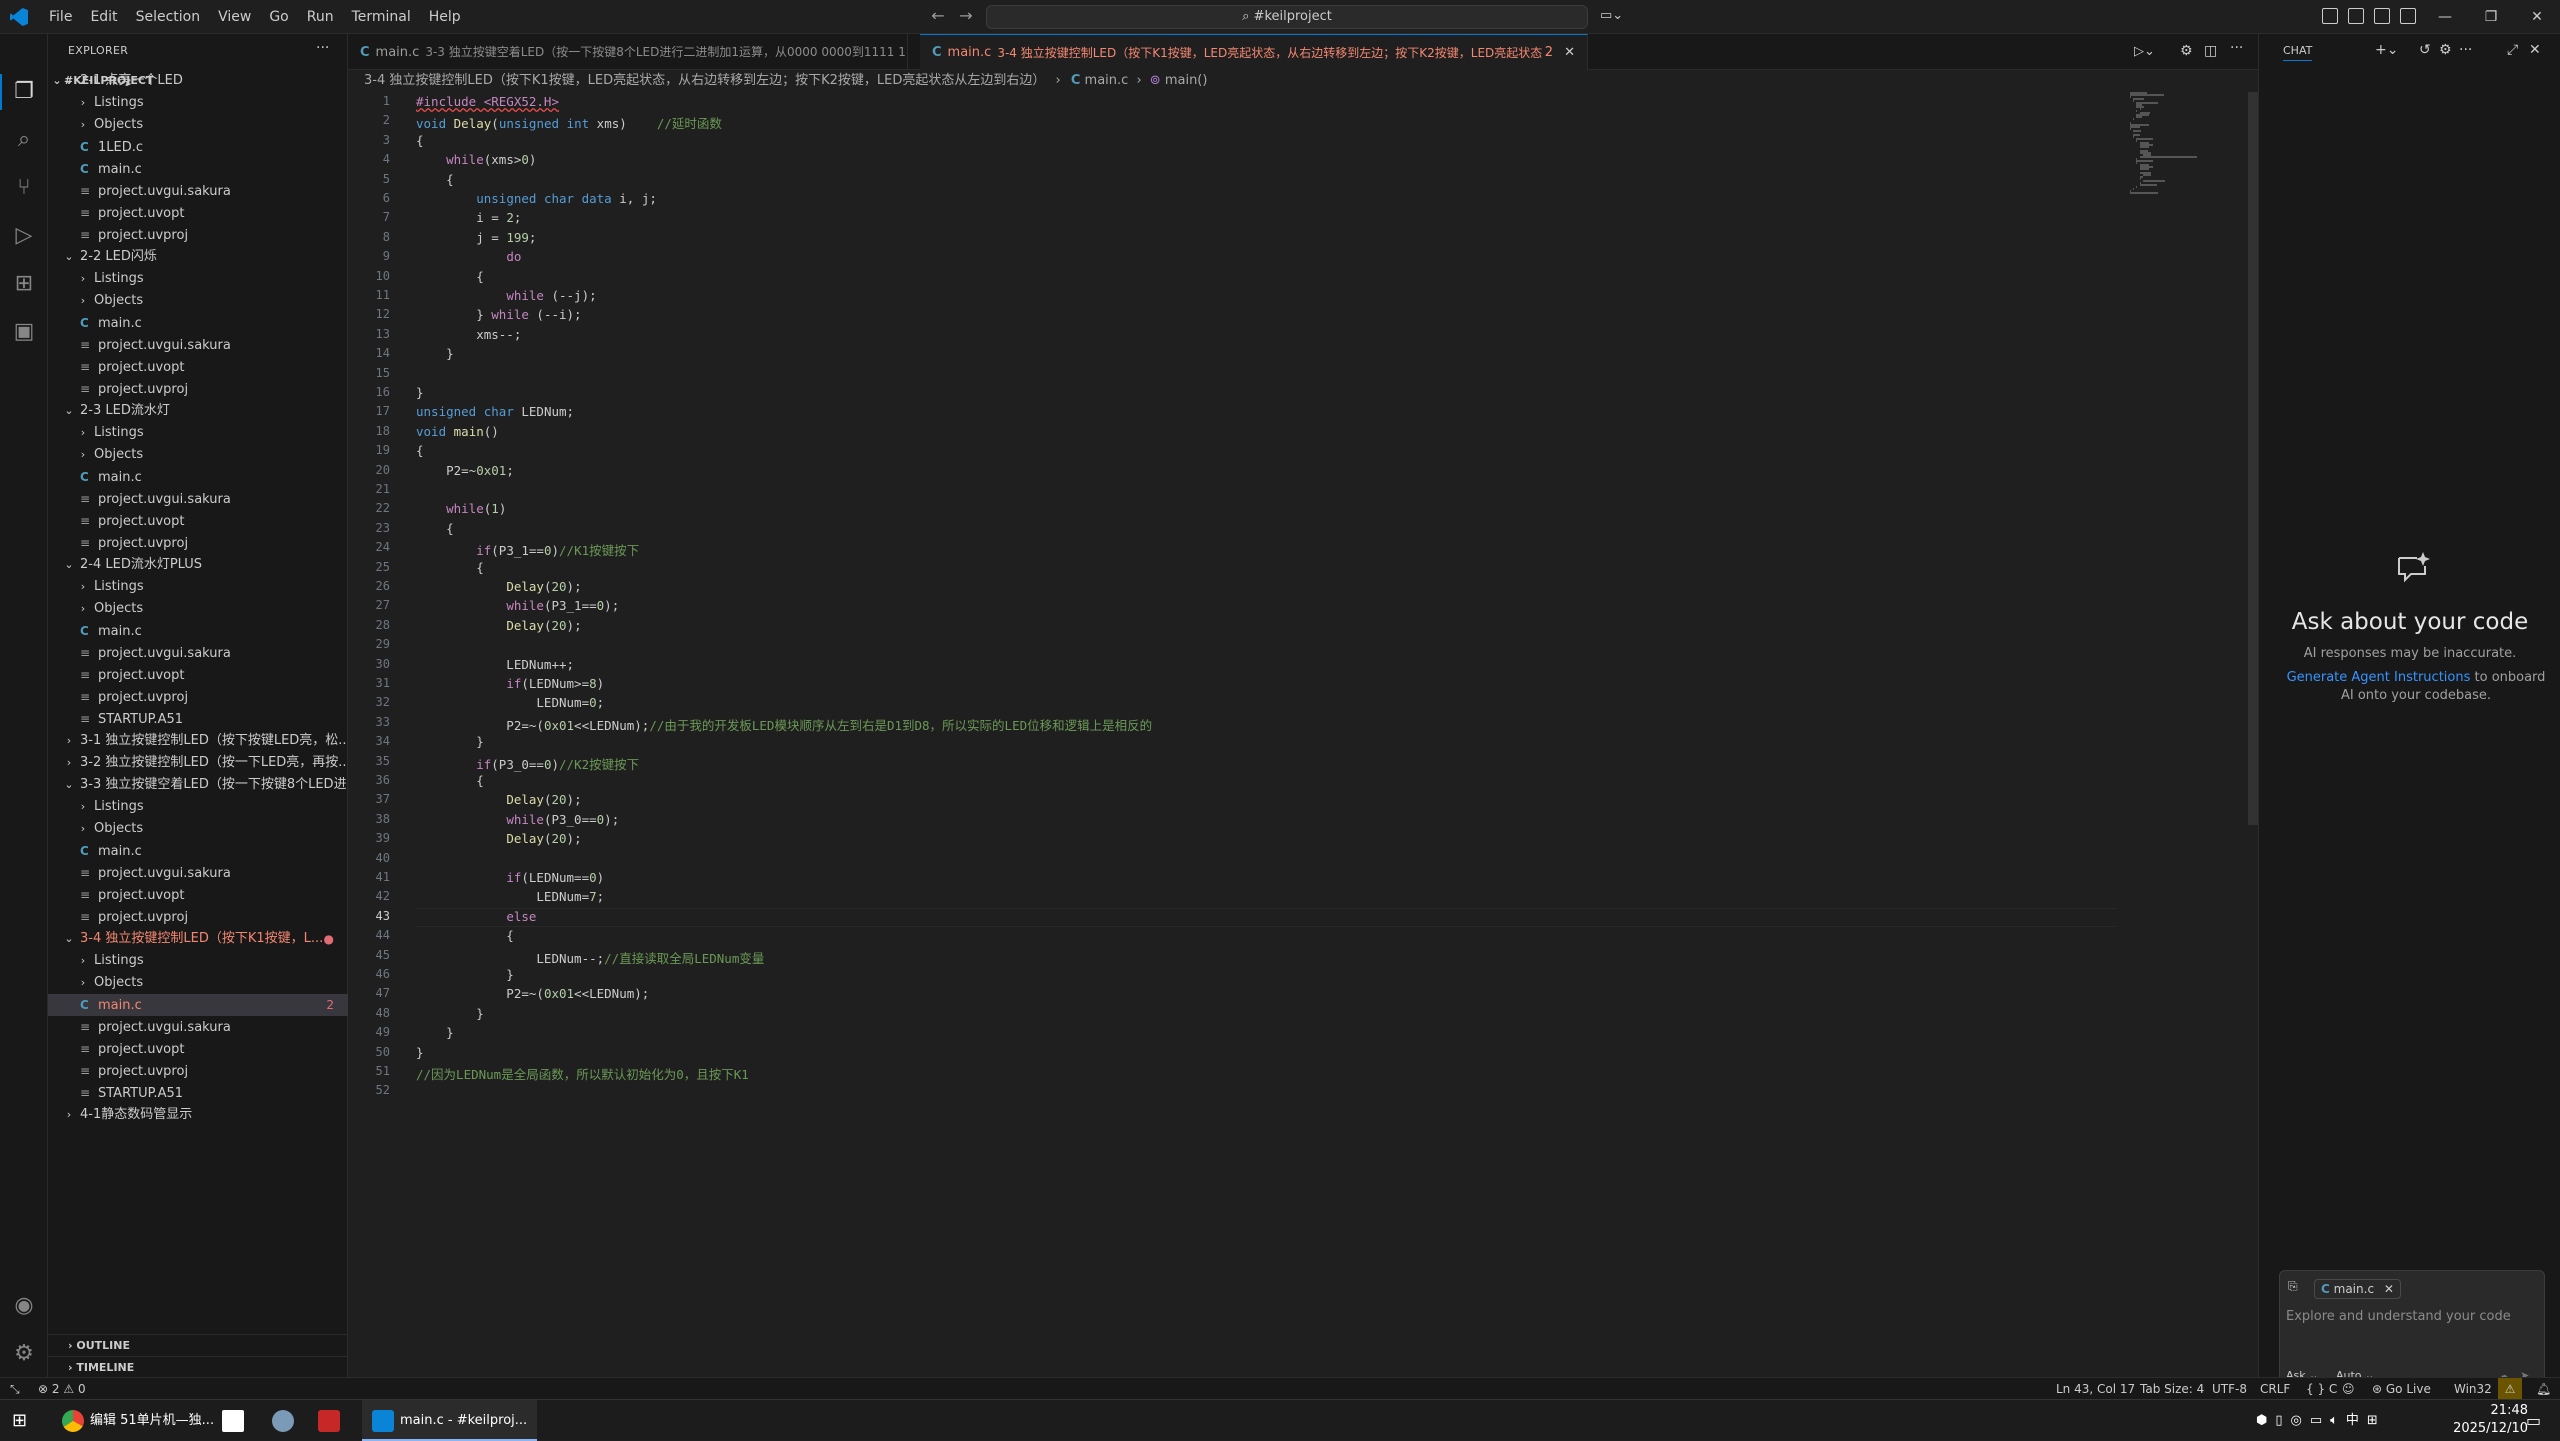 Image resolution: width=2560 pixels, height=1441 pixels. I want to click on breadcrumb-symbol: main(), so click(1186, 80).